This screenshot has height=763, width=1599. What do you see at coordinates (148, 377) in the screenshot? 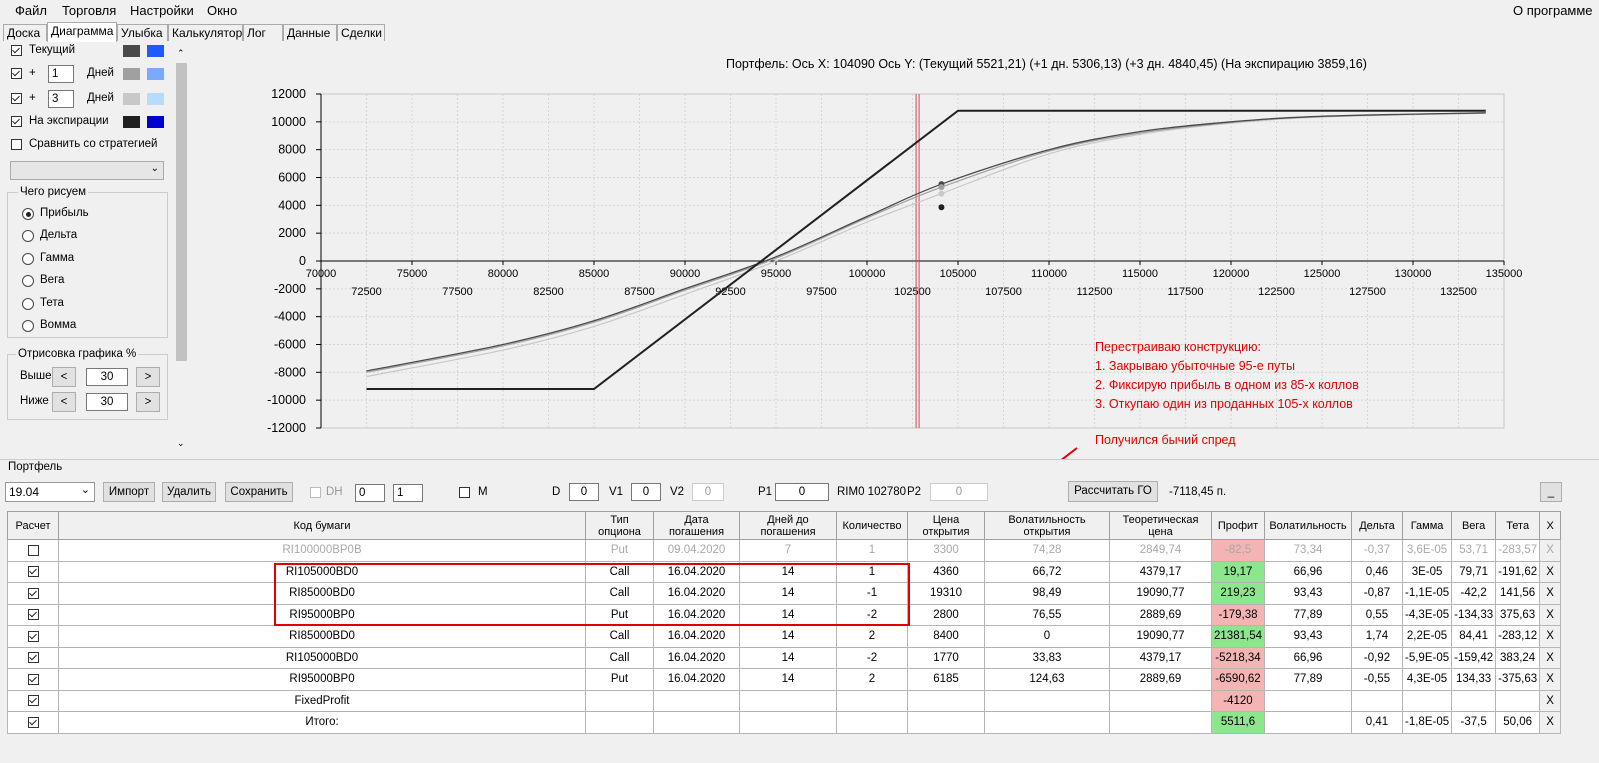
I see `above-increase-button: >` at bounding box center [148, 377].